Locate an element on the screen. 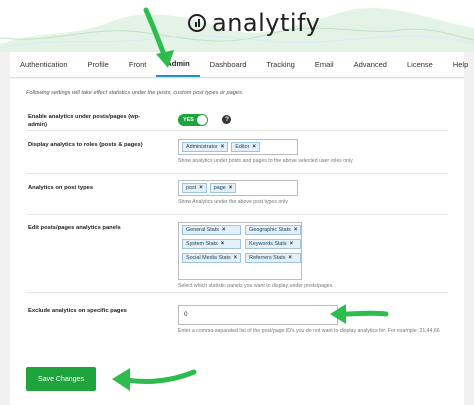 The height and width of the screenshot is (405, 474). chip-label: Geographic Stats is located at coordinates (270, 230).